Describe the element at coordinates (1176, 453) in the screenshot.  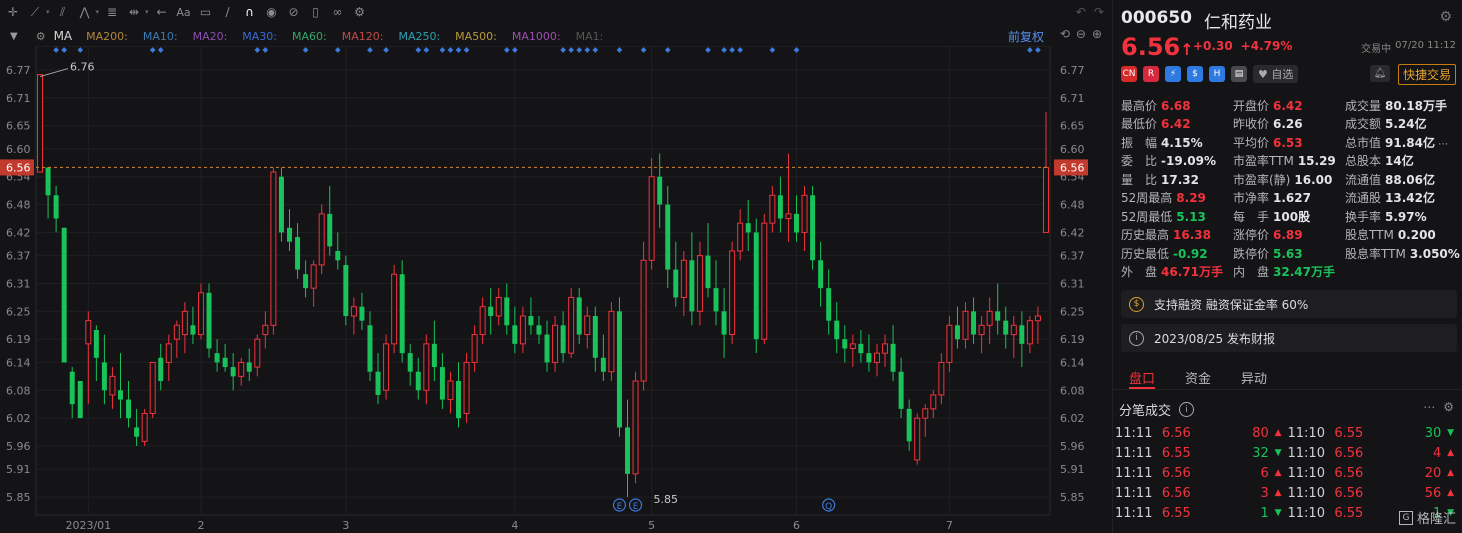
I see `trade-price: 6.55` at that location.